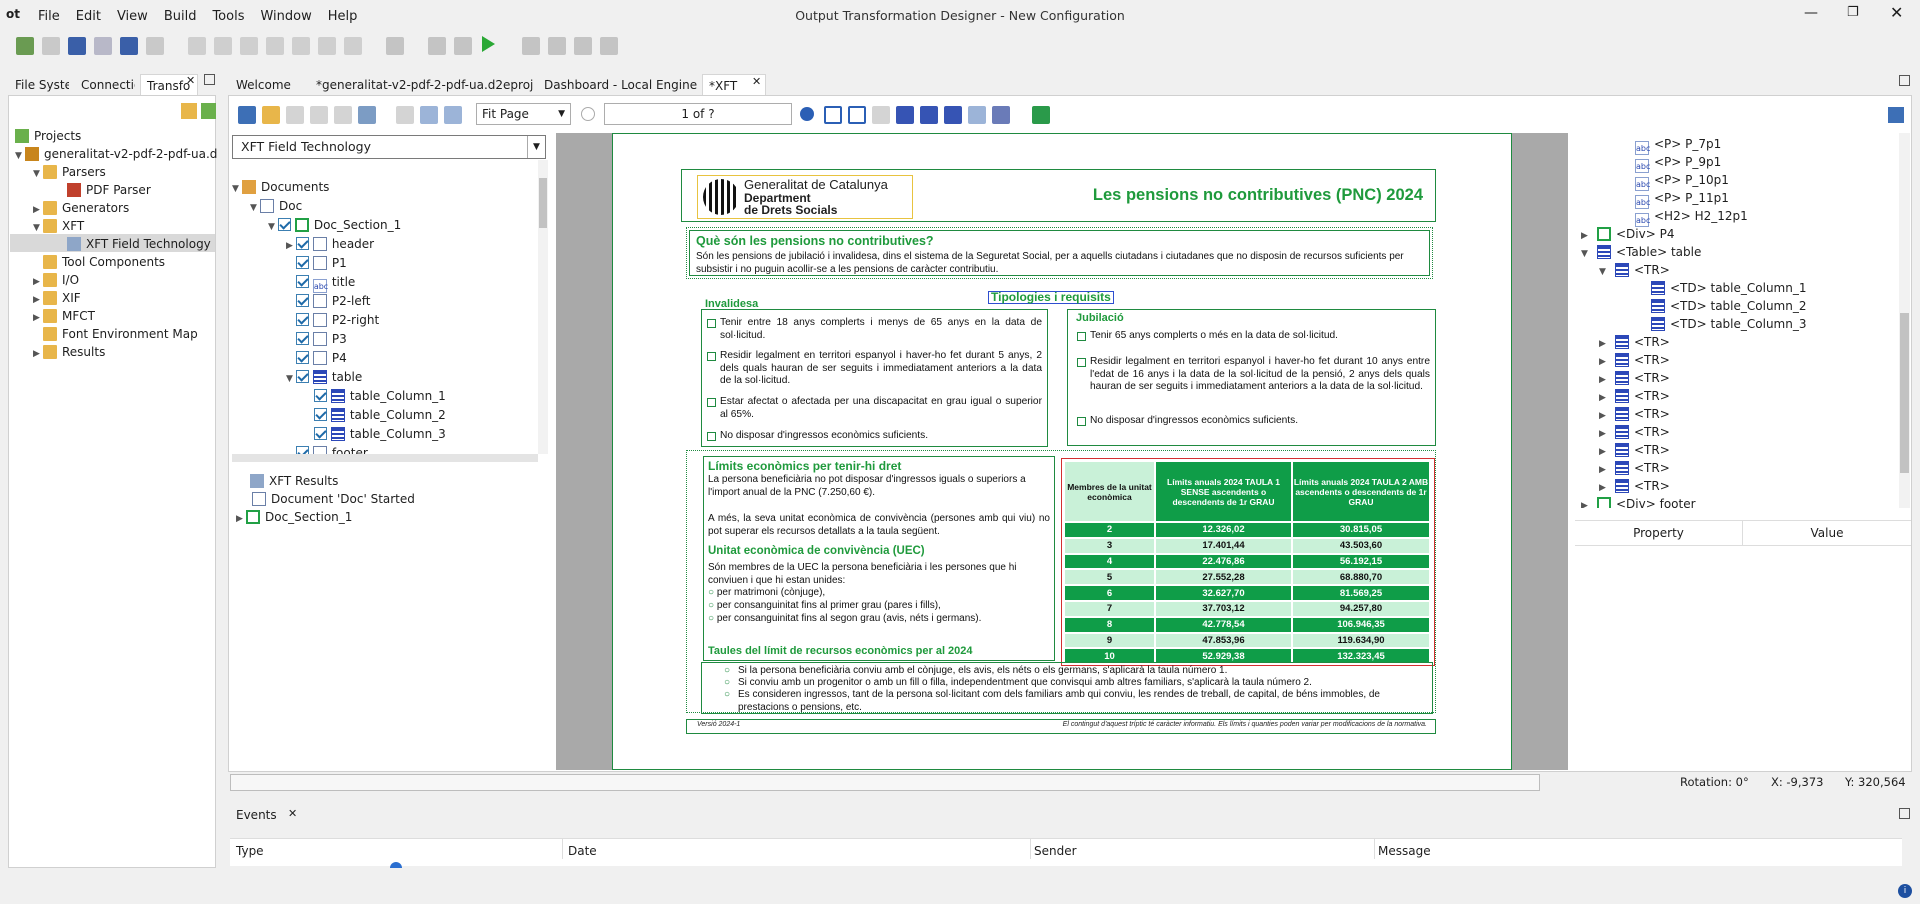 This screenshot has height=904, width=1920. What do you see at coordinates (437, 46) in the screenshot?
I see `layout-icon` at bounding box center [437, 46].